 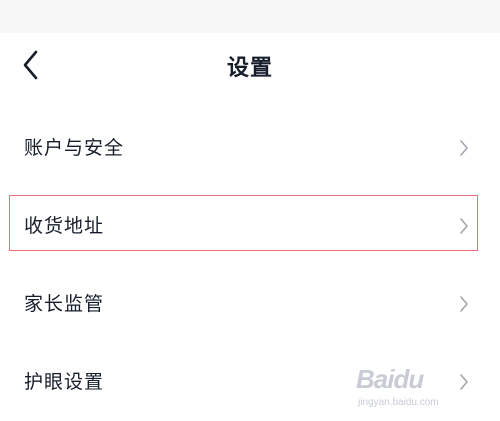 What do you see at coordinates (74, 148) in the screenshot?
I see `menu-item-label: 账户与安全` at bounding box center [74, 148].